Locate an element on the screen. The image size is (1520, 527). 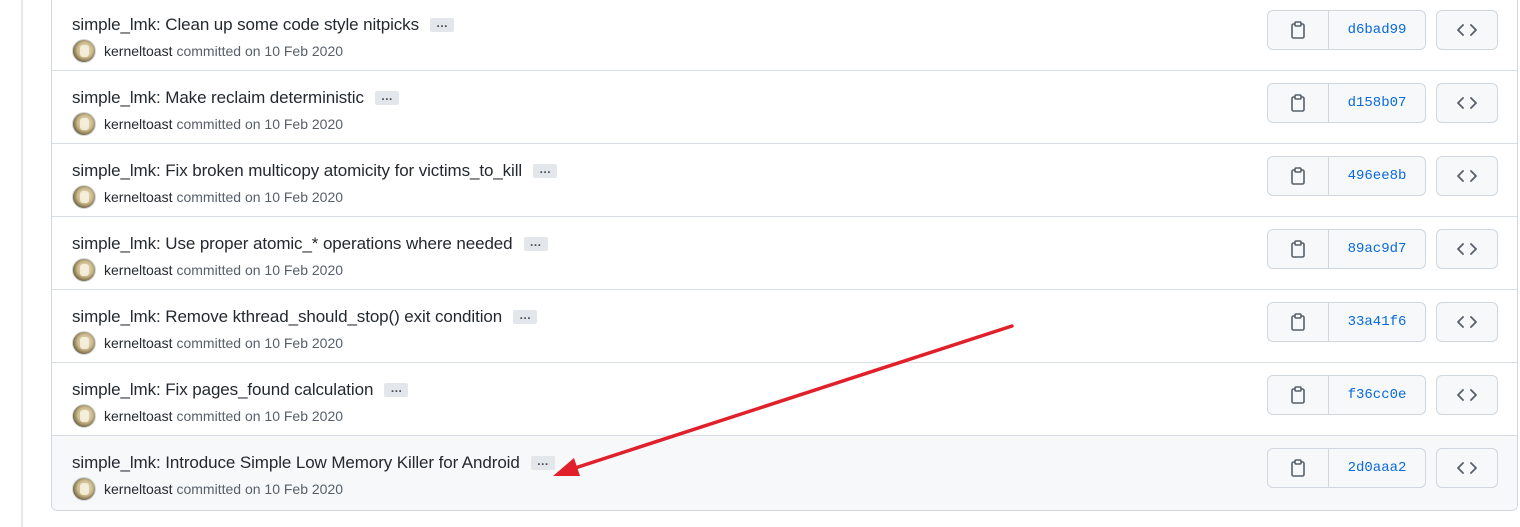
commit-message-link: simple_lmk: Make reclaim deterministic is located at coordinates (218, 98).